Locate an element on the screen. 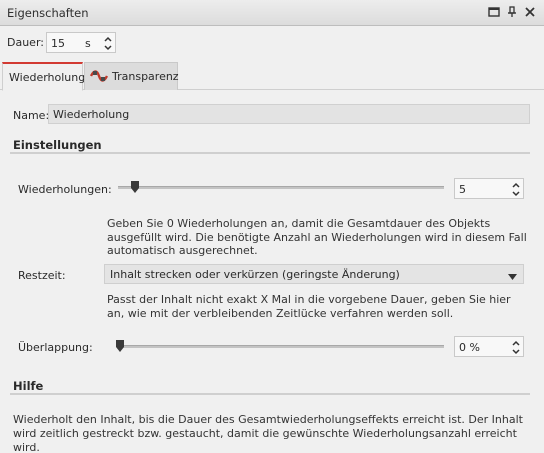 The image size is (544, 453). repetitions-stepper: 5 is located at coordinates (489, 188).